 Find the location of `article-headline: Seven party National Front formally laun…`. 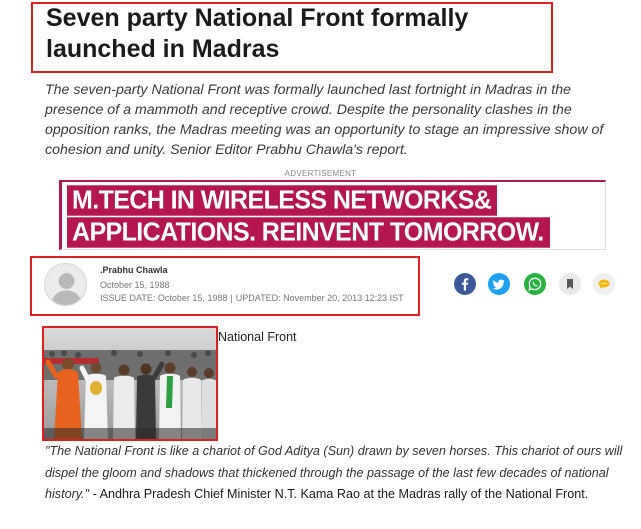

article-headline: Seven party National Front formally laun… is located at coordinates (257, 33).